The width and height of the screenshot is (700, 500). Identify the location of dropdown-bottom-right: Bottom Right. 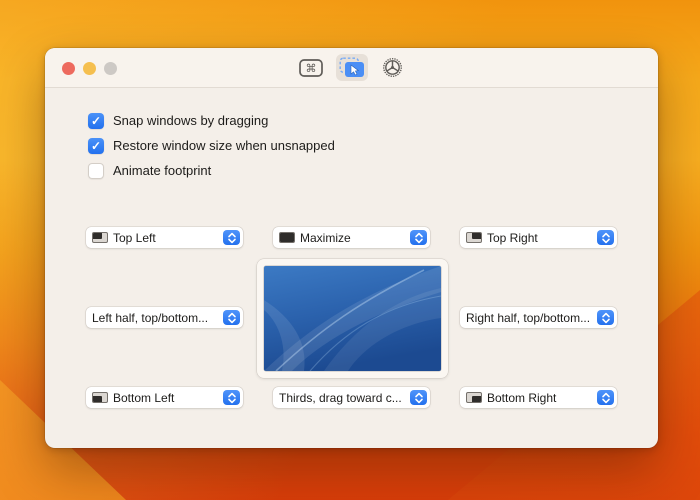
(538, 397).